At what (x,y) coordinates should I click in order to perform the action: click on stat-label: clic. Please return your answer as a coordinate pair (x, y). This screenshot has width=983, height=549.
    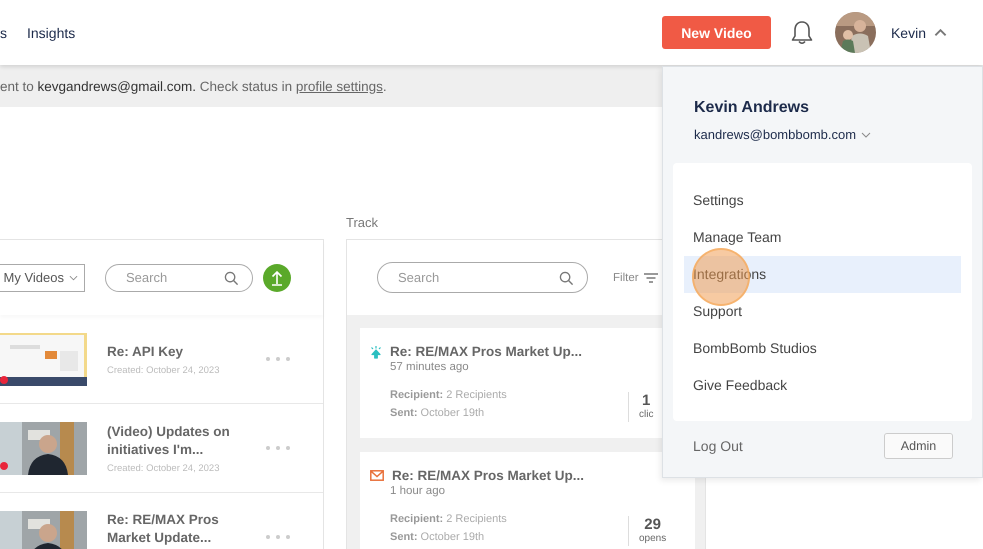
    Looking at the image, I should click on (646, 414).